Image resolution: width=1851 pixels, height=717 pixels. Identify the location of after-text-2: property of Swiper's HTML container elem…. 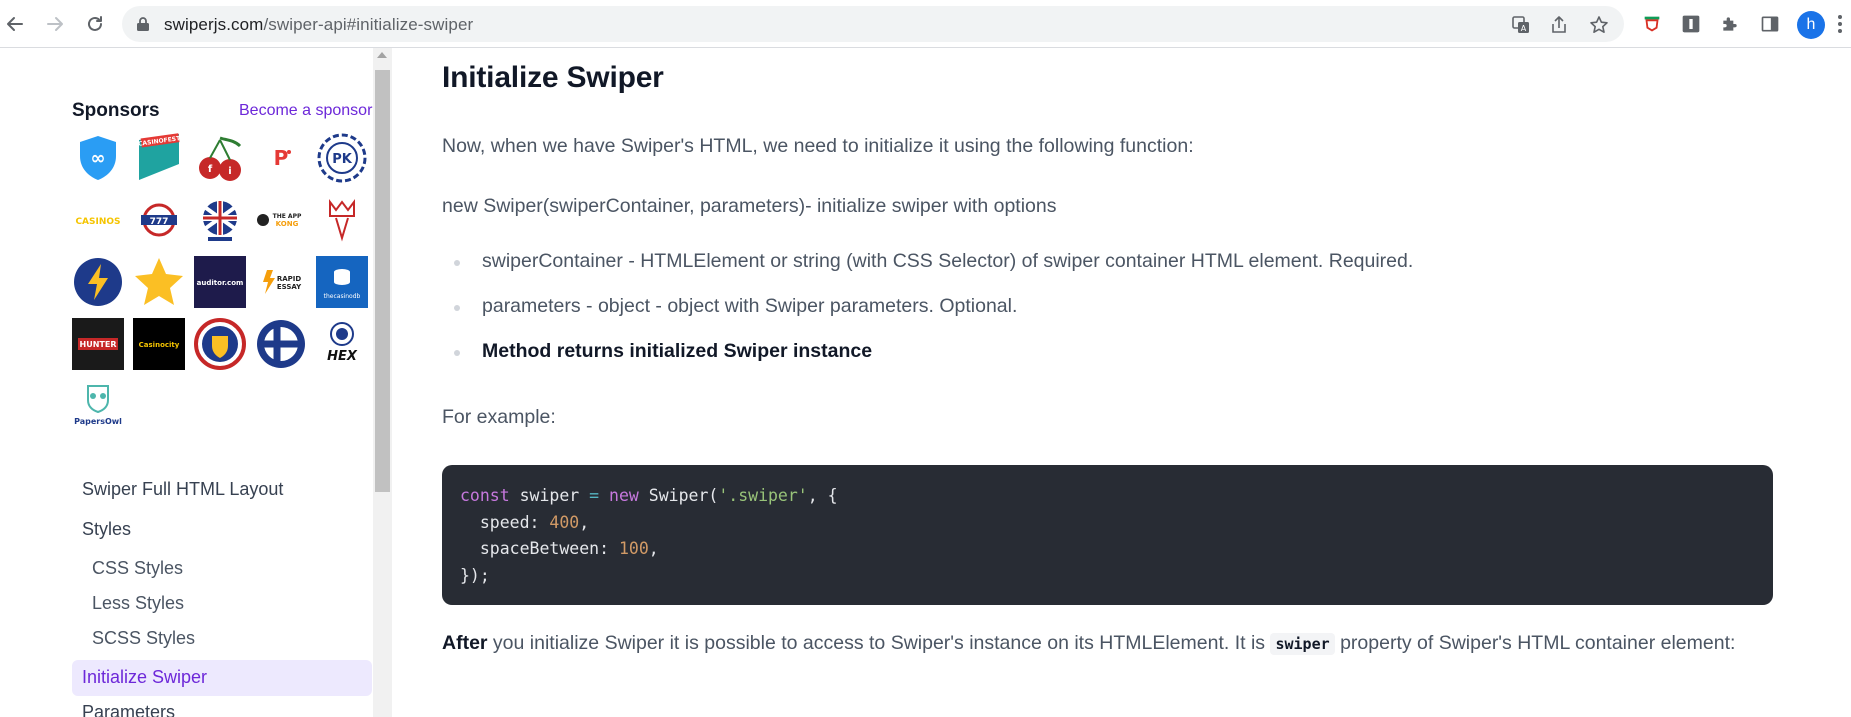
(1535, 643).